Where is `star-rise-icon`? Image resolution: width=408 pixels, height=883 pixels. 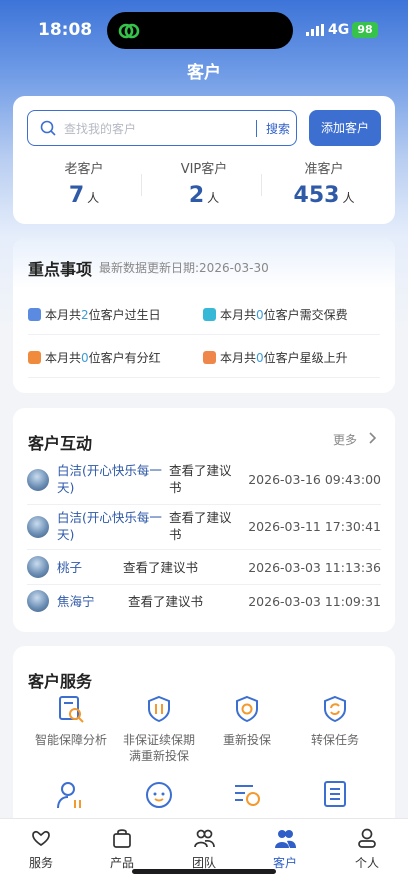 star-rise-icon is located at coordinates (209, 357).